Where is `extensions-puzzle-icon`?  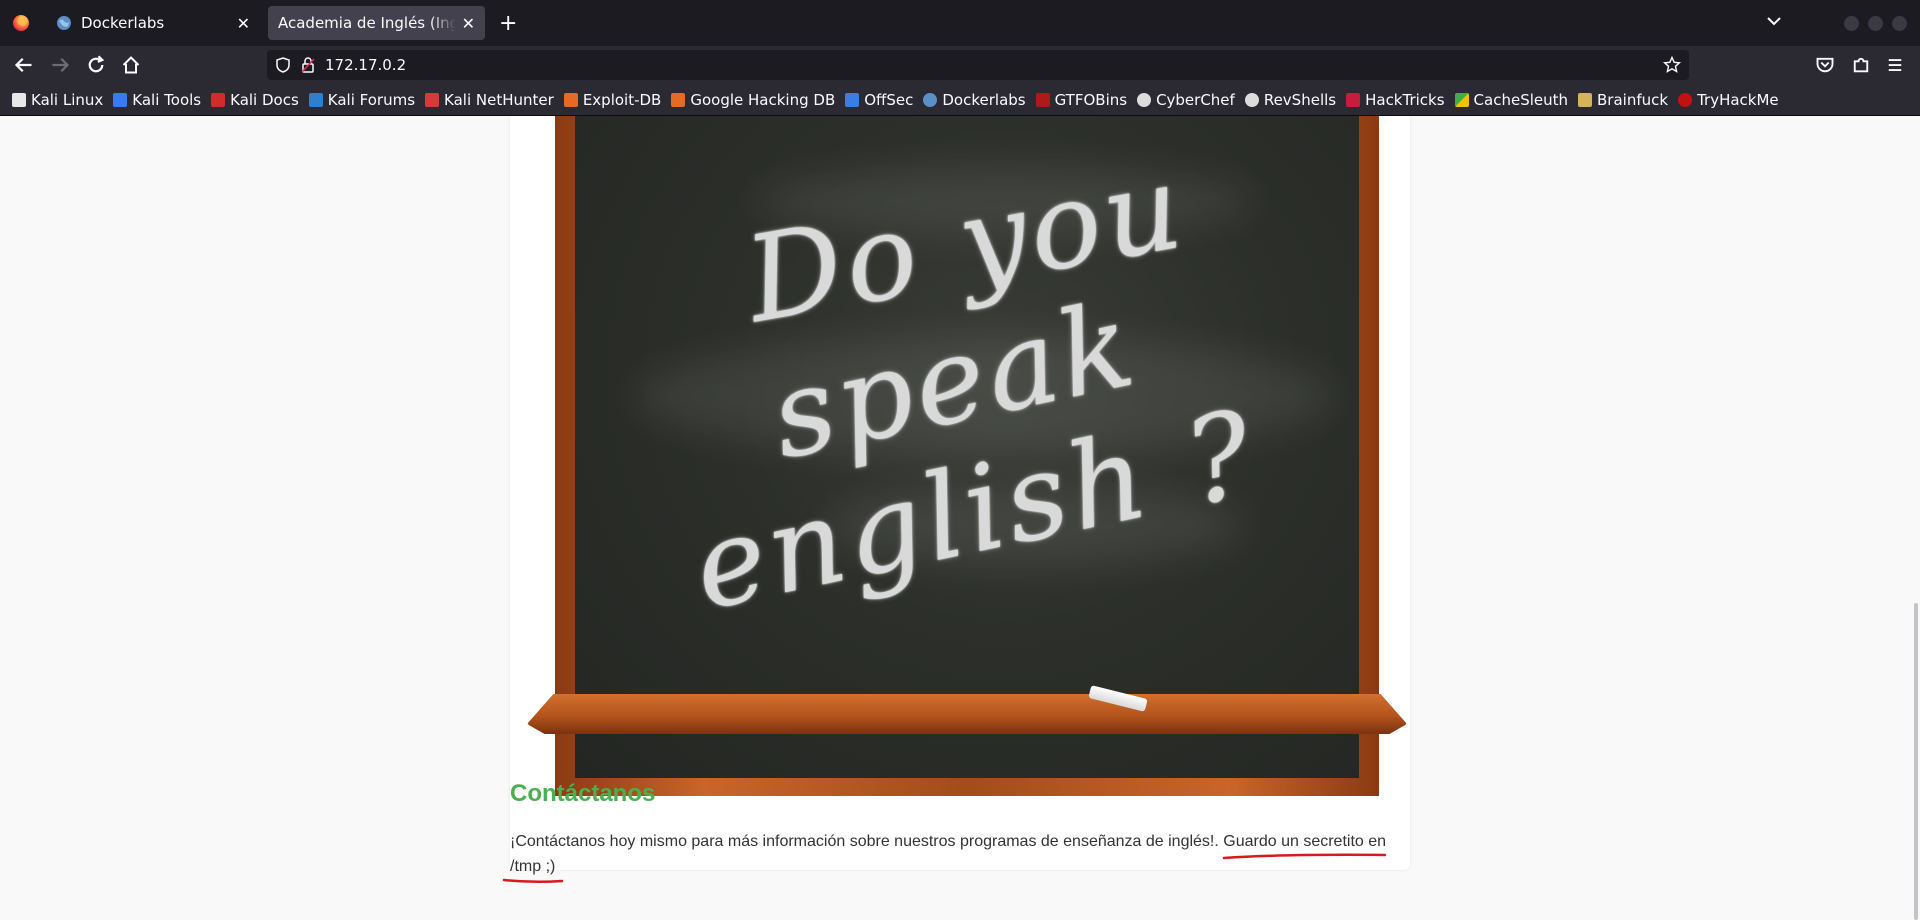
extensions-puzzle-icon is located at coordinates (1861, 65).